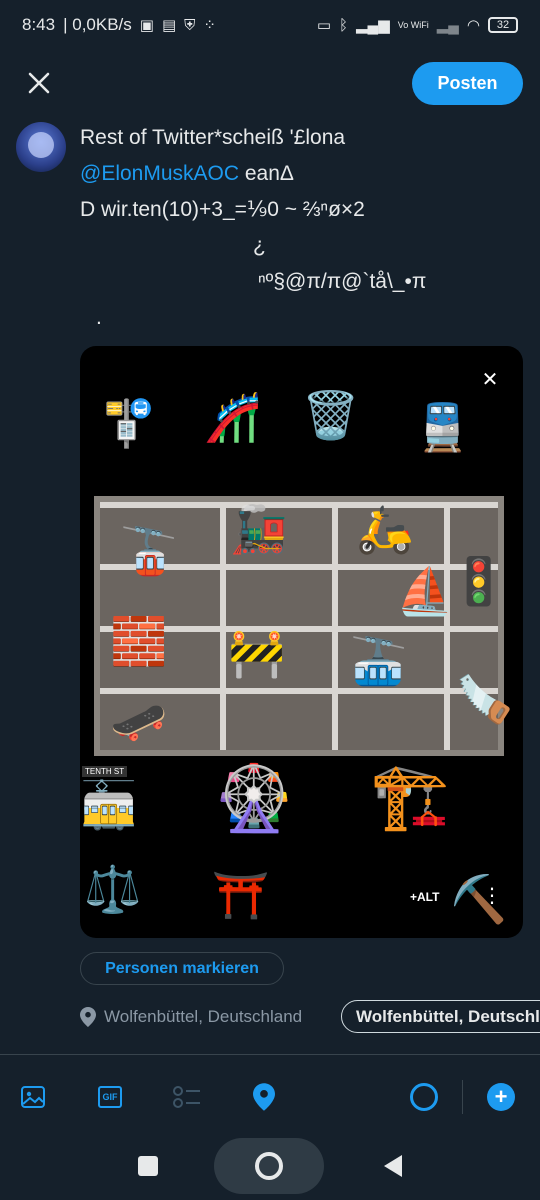  I want to click on poll-icon, so click(186, 1097).